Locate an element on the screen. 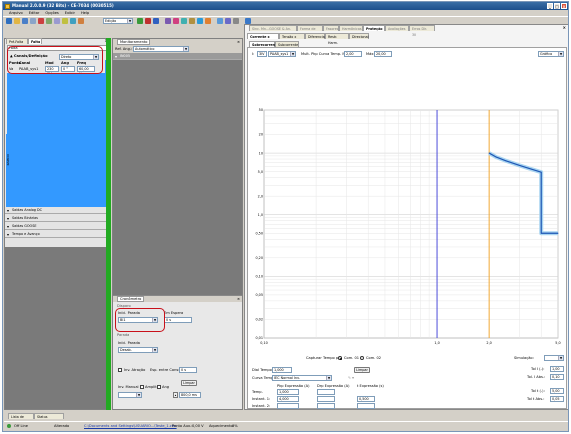 The image size is (571, 434). channel-type-value: 3IV is located at coordinates (262, 54).